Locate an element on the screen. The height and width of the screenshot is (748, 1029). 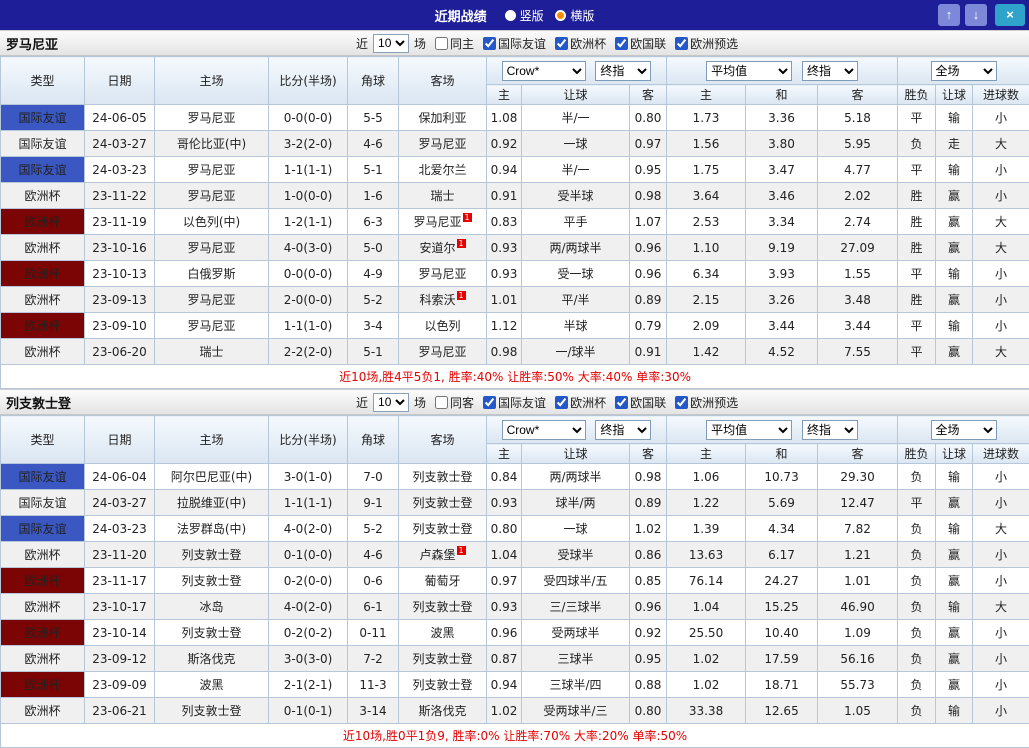
home-team: 瑞士 is located at coordinates (212, 352).